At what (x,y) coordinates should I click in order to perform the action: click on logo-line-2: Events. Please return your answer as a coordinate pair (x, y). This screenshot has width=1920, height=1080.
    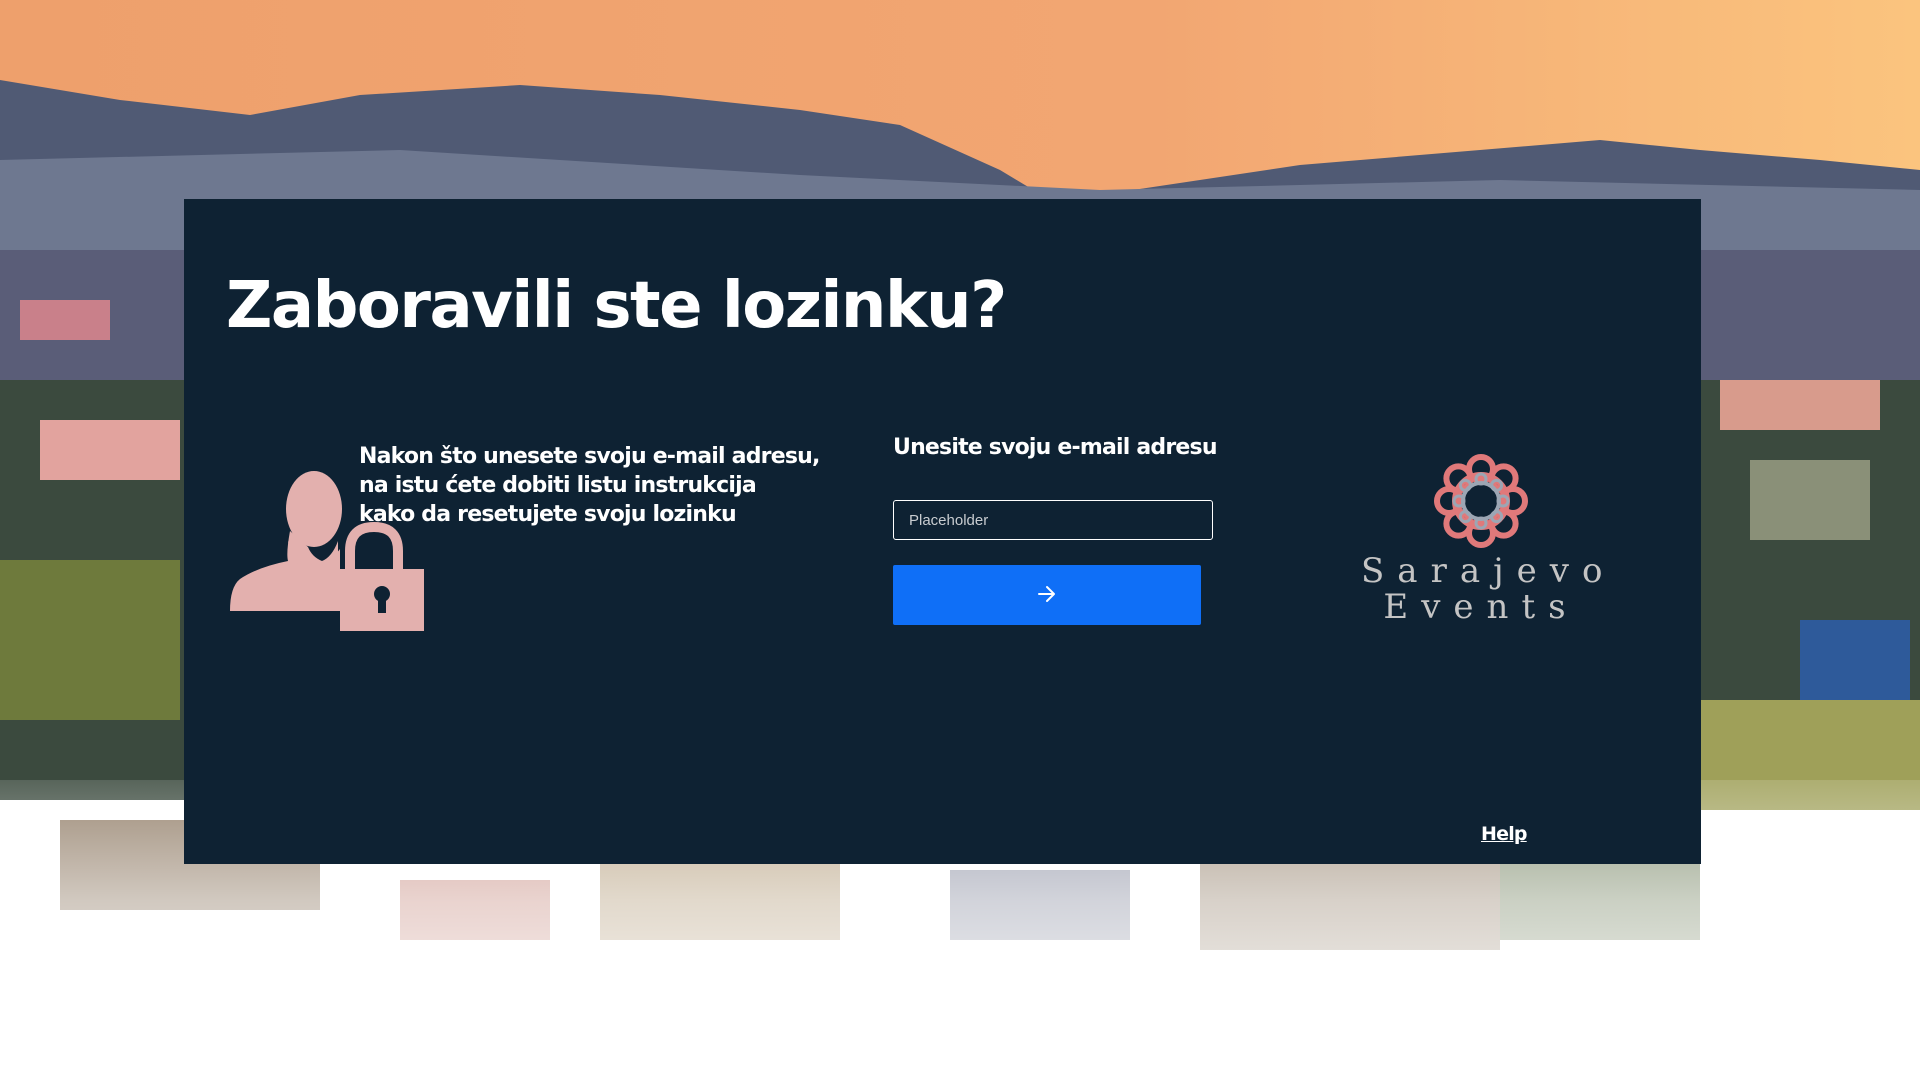
    Looking at the image, I should click on (1481, 607).